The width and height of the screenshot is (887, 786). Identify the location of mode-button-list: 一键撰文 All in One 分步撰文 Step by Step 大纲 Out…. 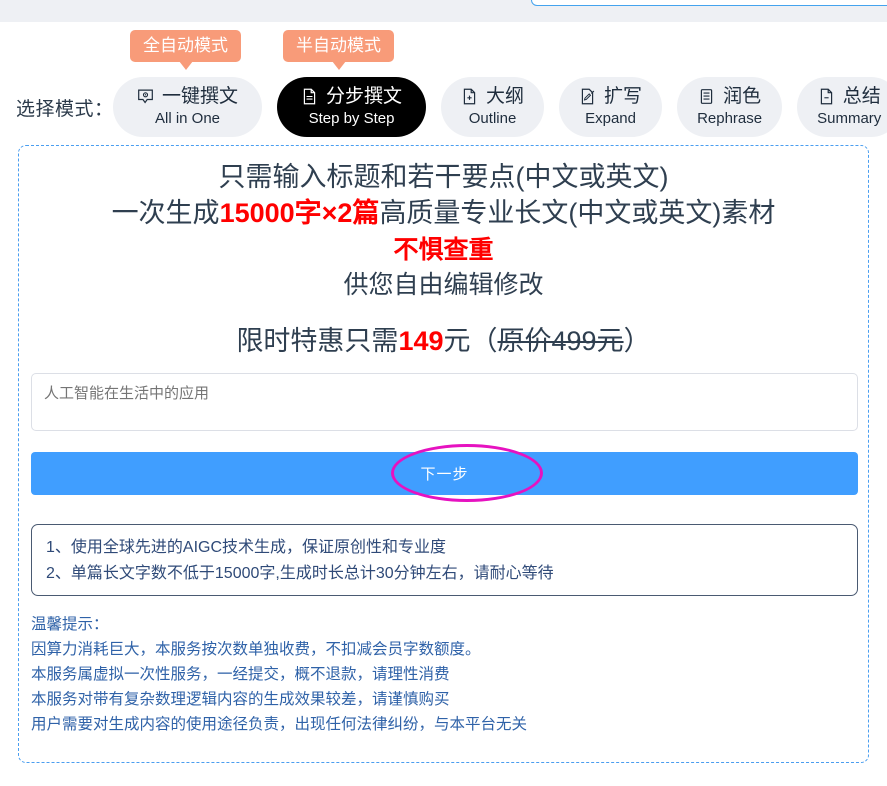
(500, 107).